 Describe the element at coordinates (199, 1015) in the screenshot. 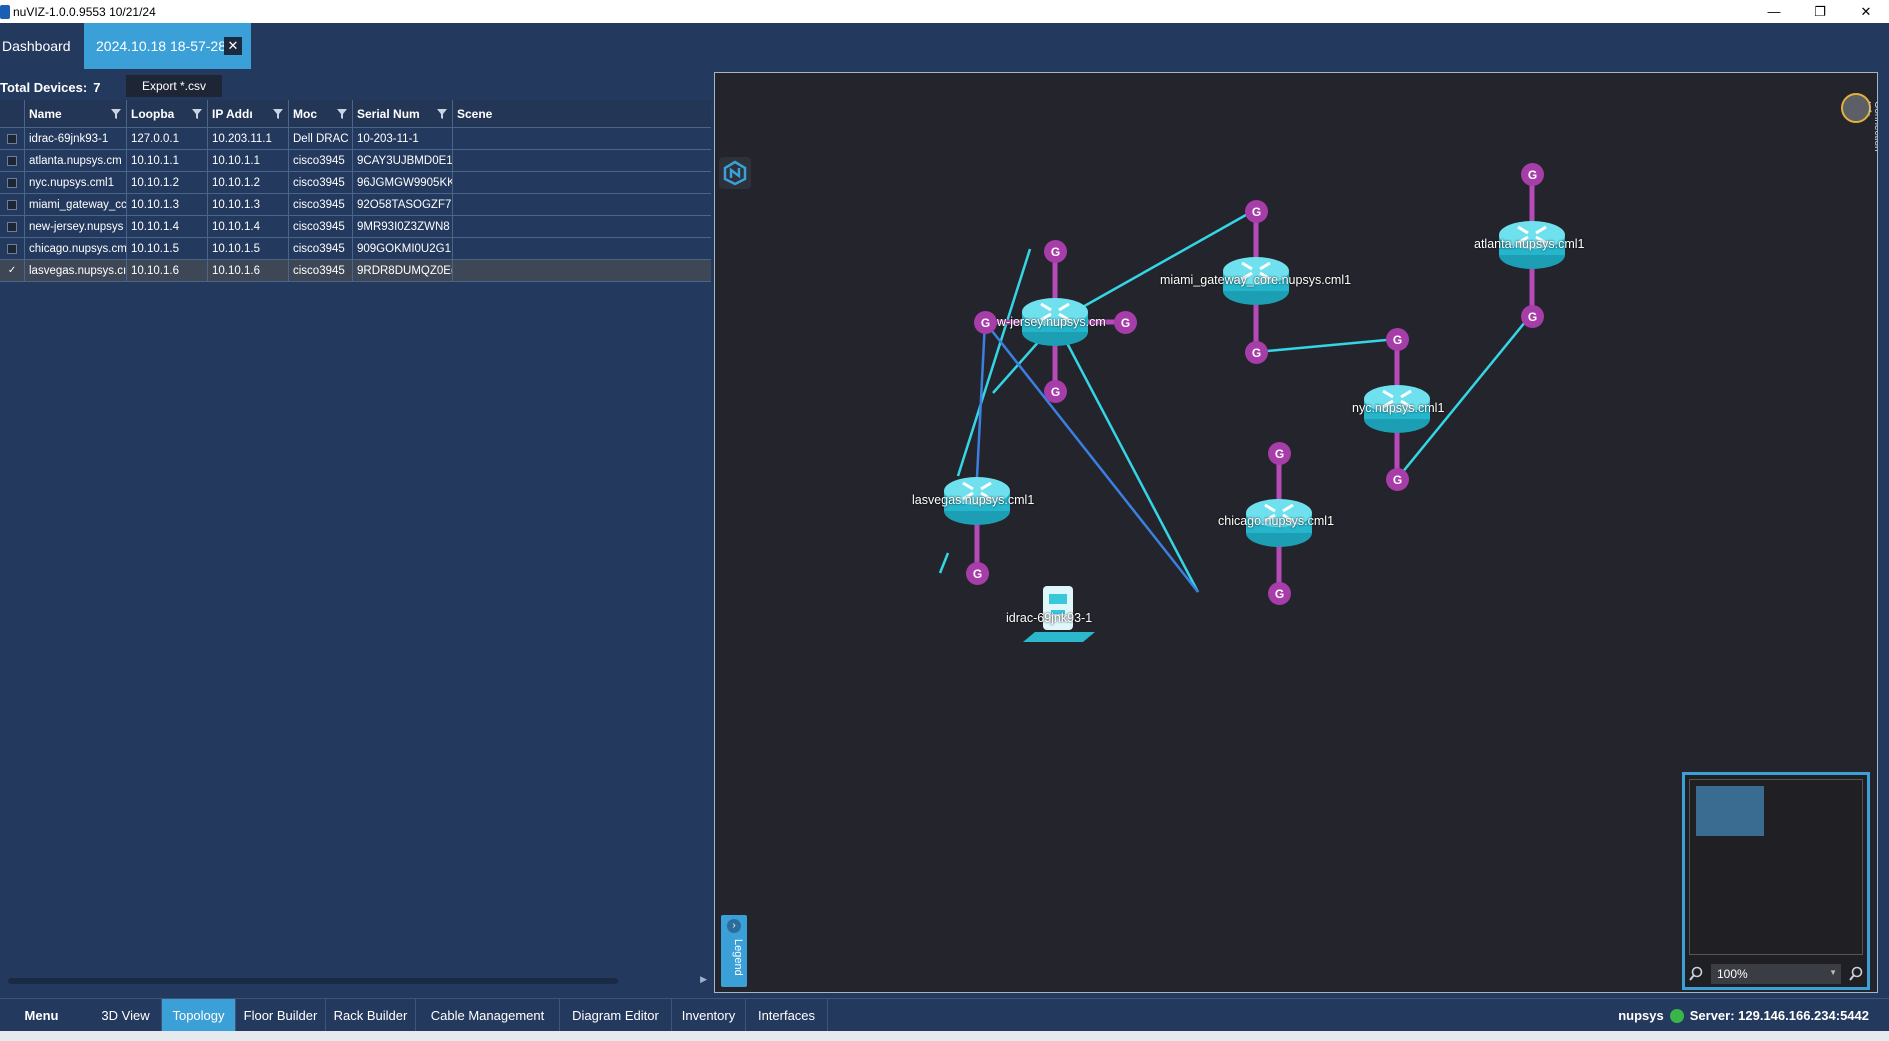

I see `tab-topology: Topology` at that location.